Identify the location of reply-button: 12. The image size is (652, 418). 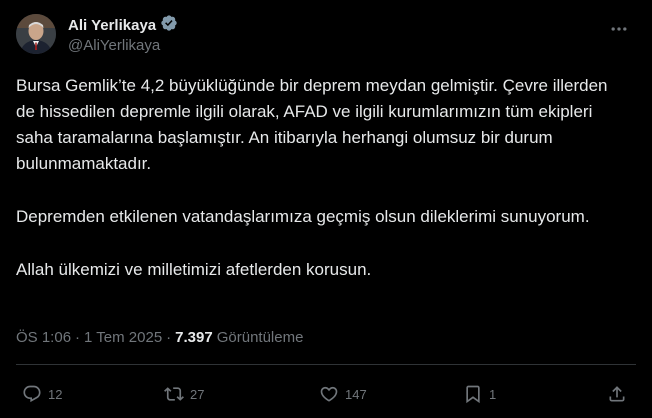
(42, 394).